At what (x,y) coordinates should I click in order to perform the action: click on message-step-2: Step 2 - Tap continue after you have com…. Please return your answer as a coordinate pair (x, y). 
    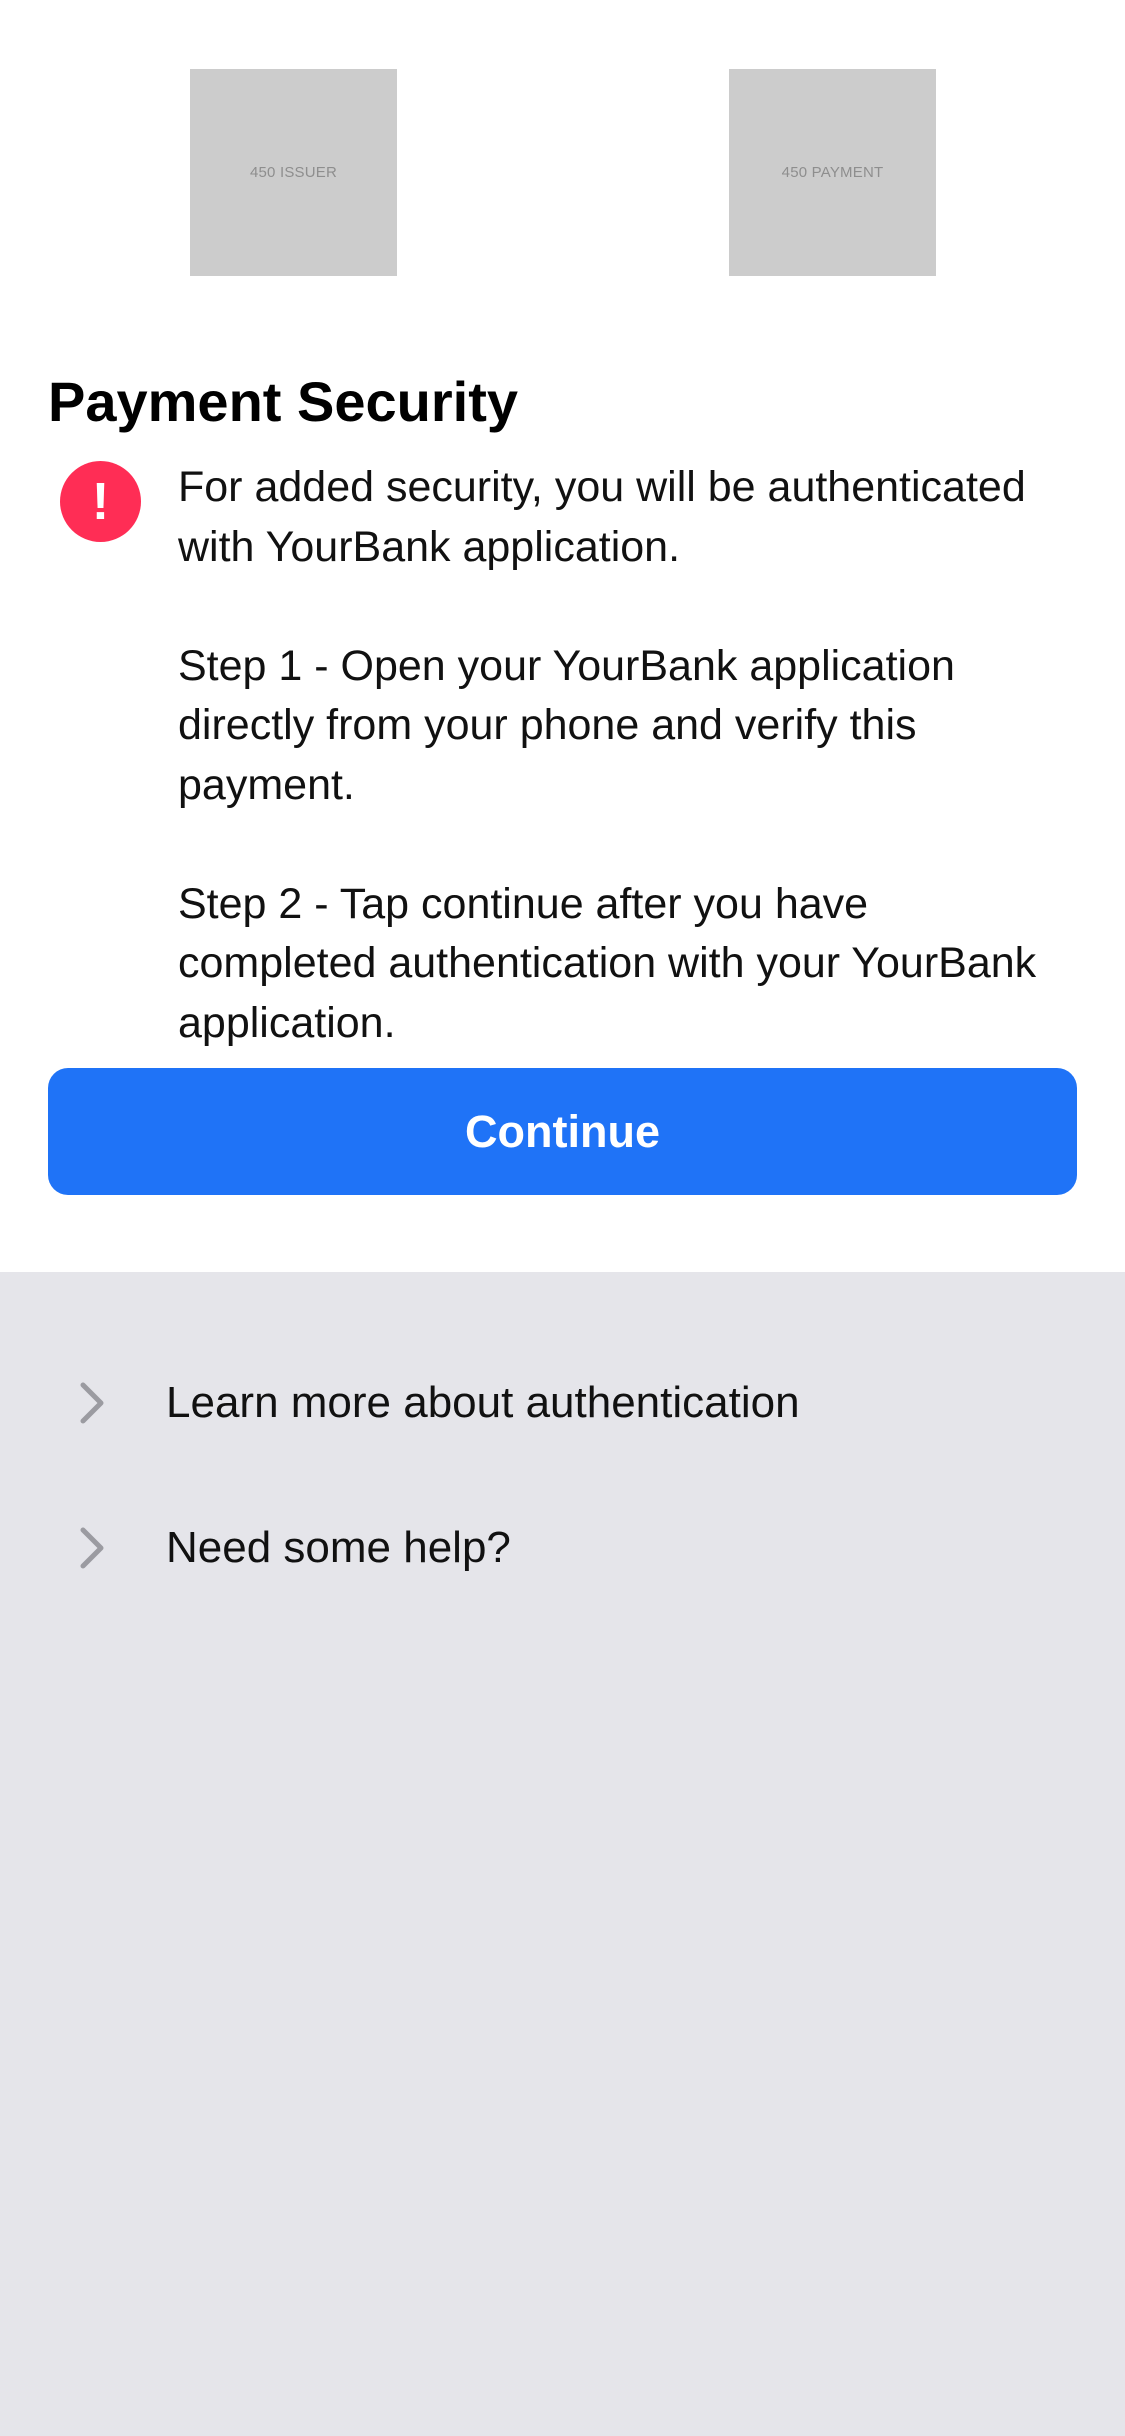
    Looking at the image, I should click on (607, 963).